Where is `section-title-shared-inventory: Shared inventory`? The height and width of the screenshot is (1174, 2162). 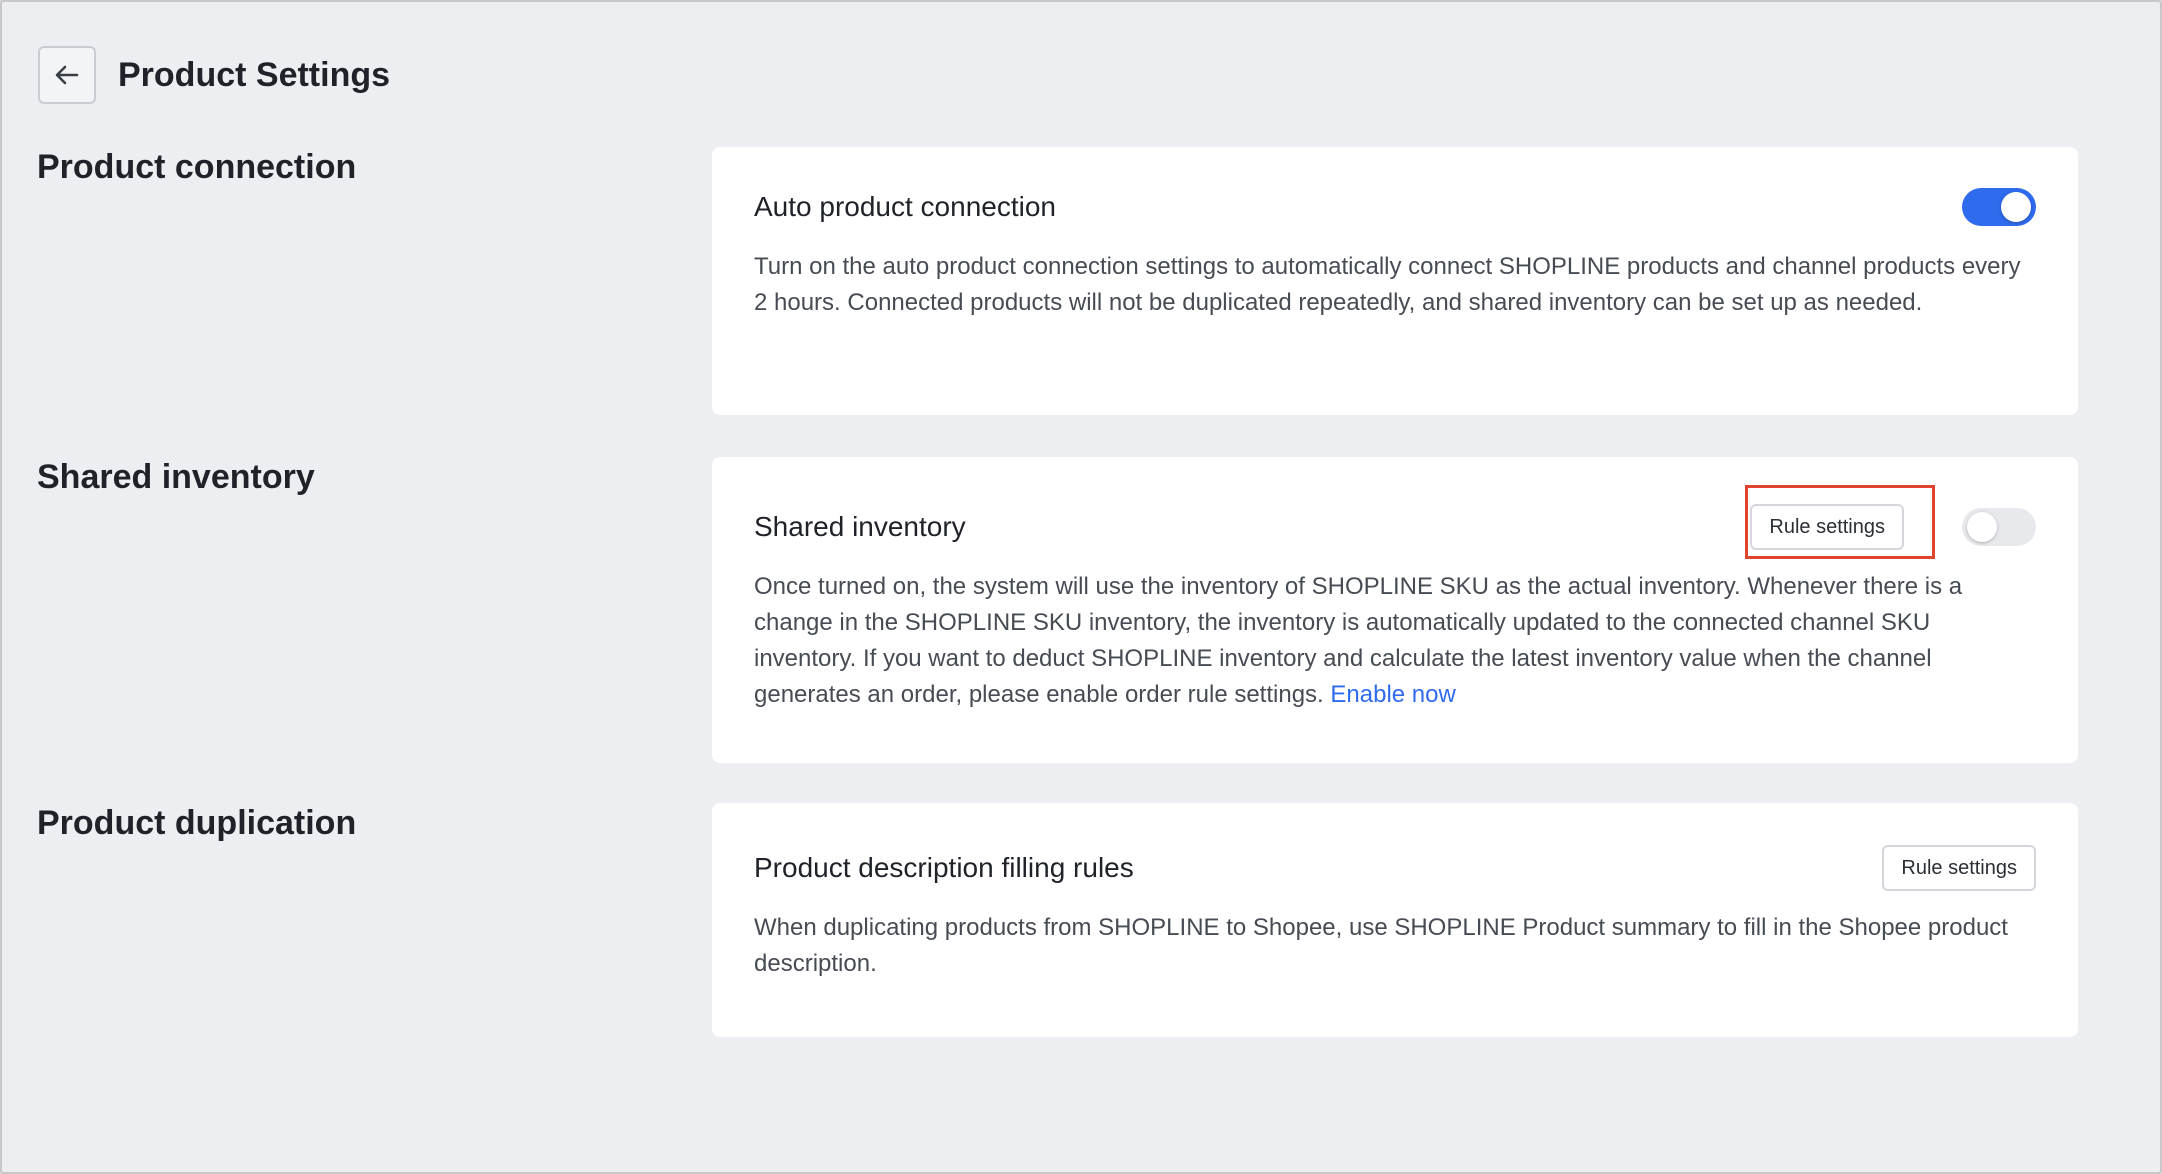 section-title-shared-inventory: Shared inventory is located at coordinates (176, 477).